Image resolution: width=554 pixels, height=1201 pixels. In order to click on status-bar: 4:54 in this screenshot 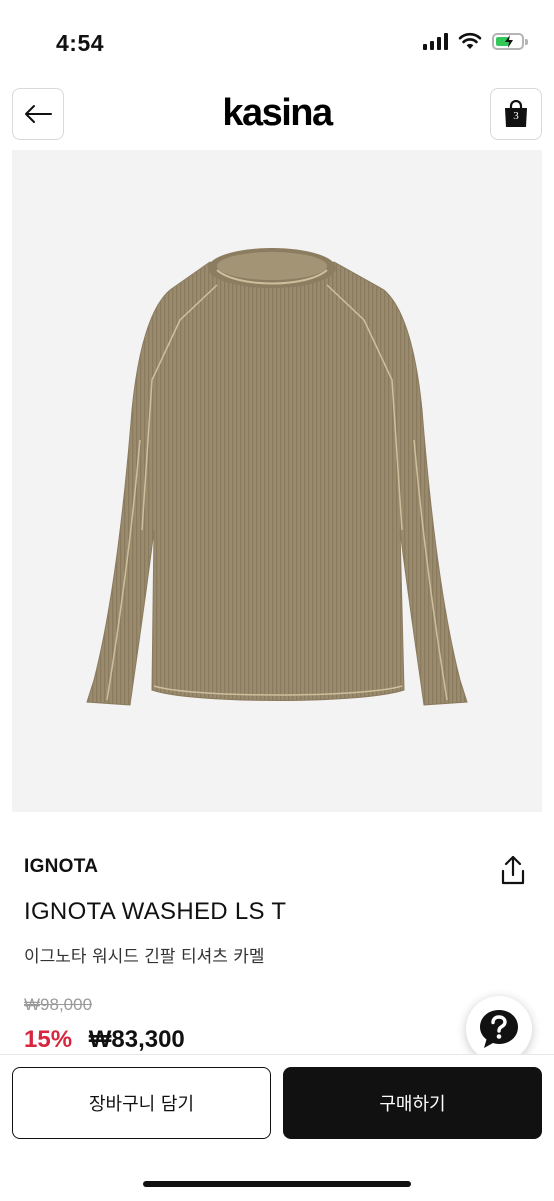, I will do `click(277, 40)`.